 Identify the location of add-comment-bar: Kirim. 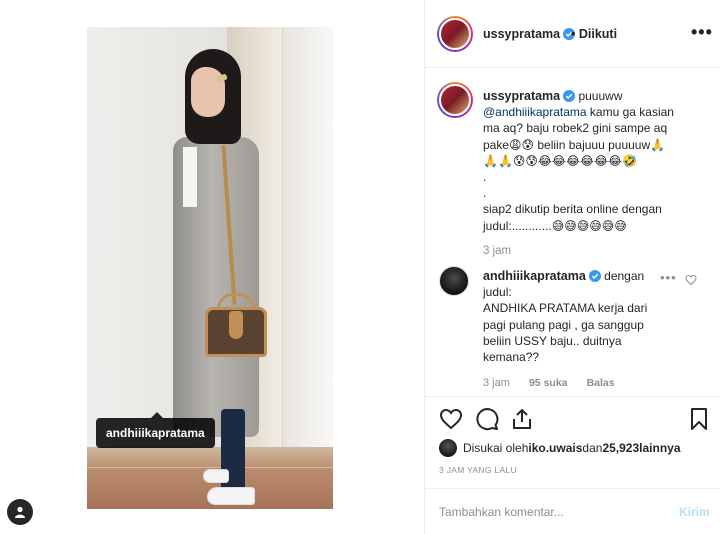
(572, 511).